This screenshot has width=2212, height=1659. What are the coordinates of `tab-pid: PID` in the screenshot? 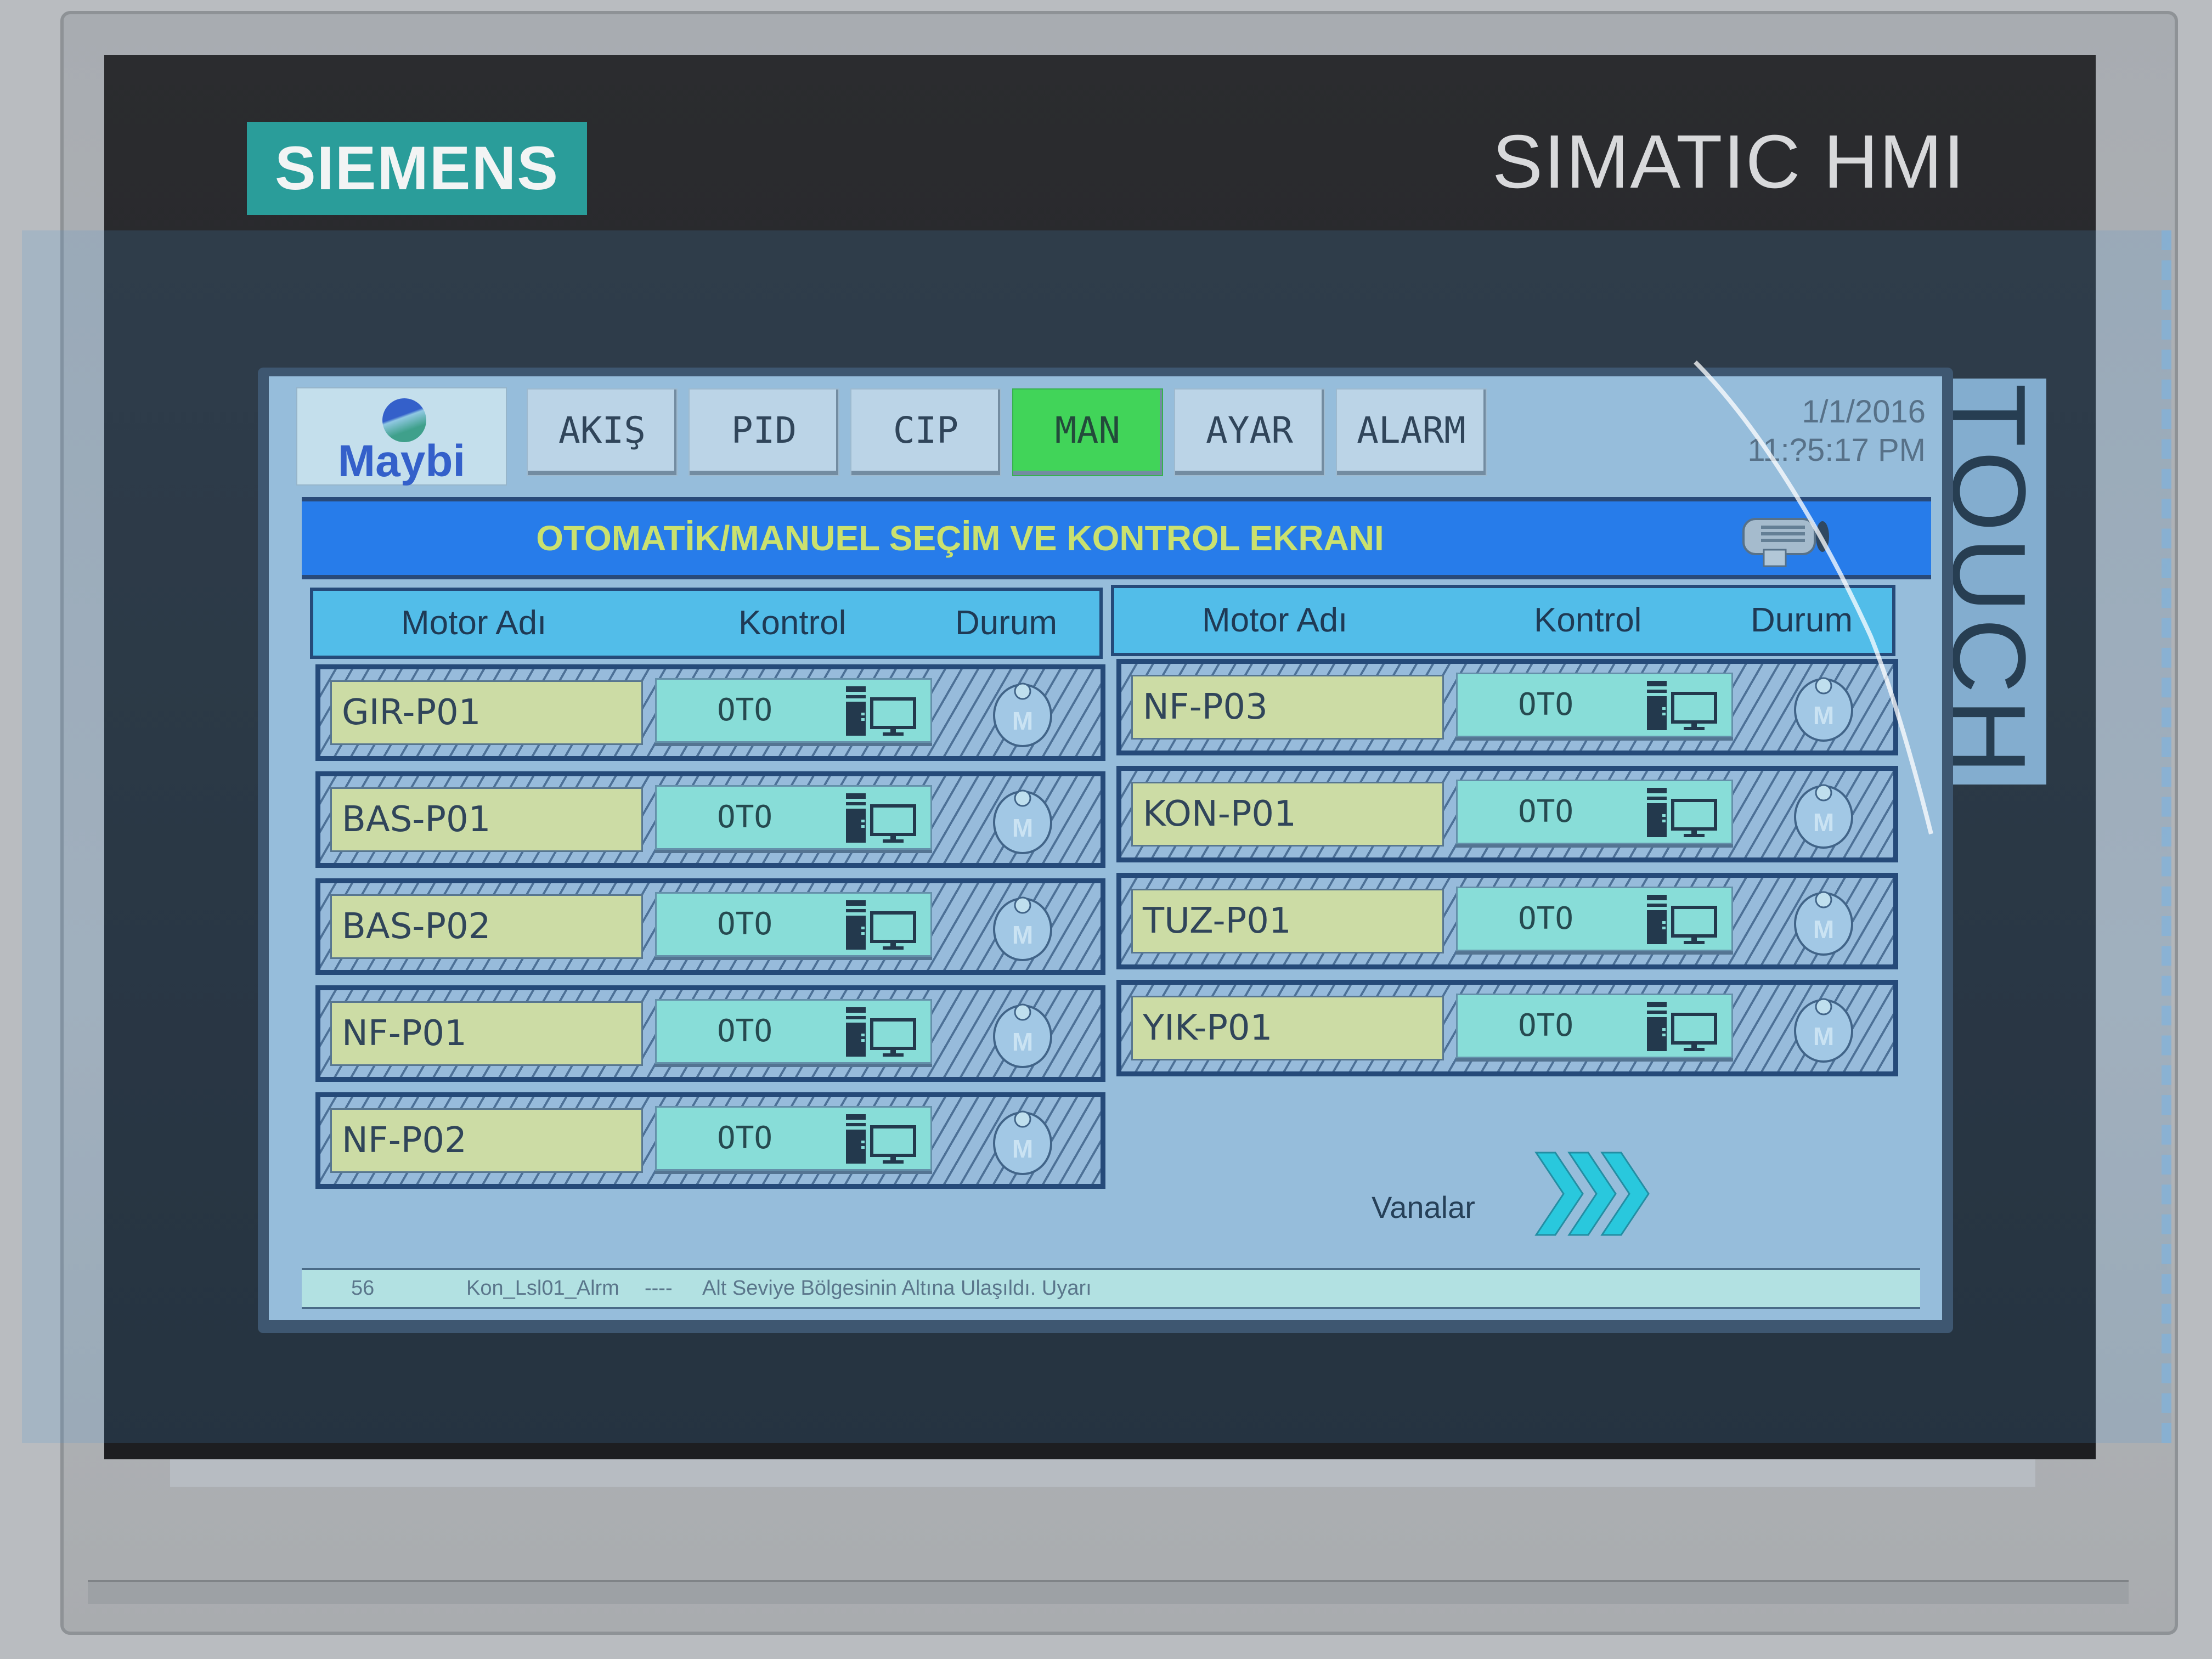 It's located at (764, 432).